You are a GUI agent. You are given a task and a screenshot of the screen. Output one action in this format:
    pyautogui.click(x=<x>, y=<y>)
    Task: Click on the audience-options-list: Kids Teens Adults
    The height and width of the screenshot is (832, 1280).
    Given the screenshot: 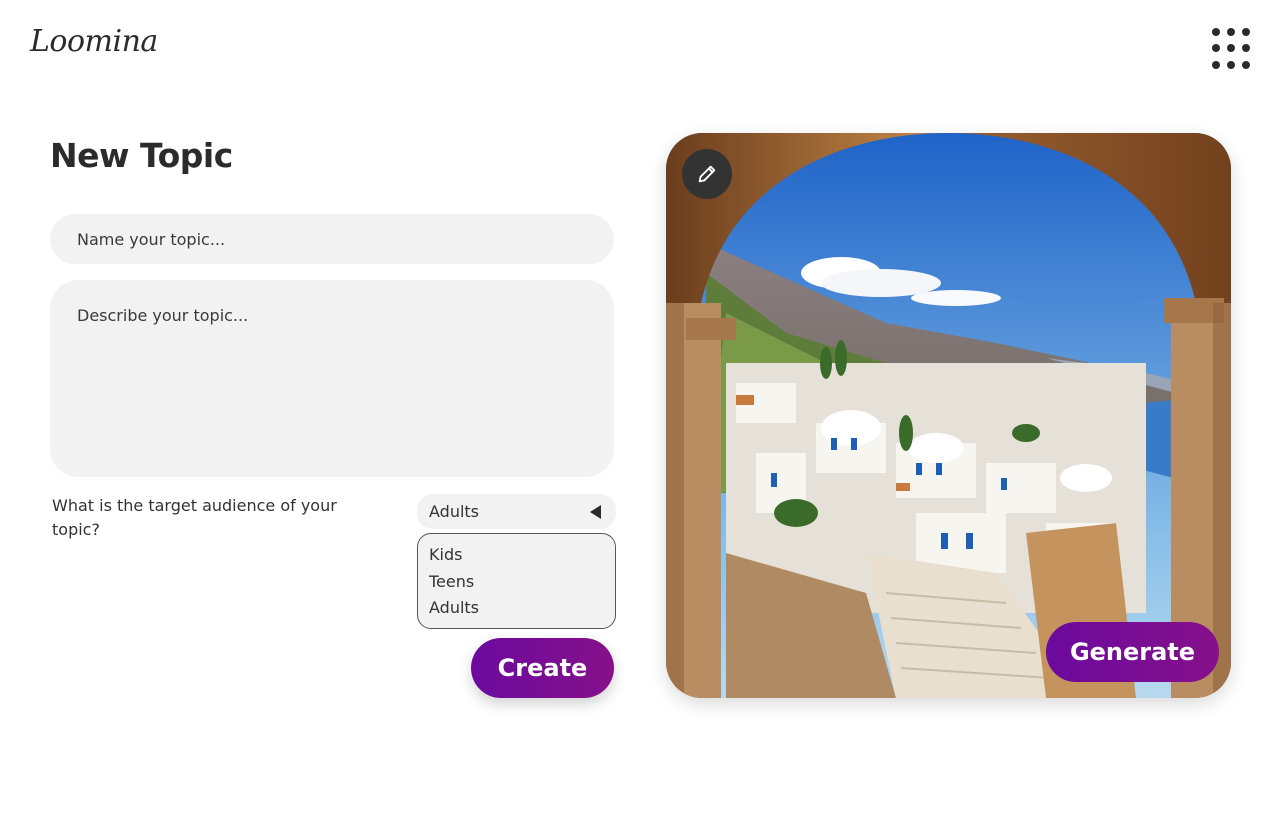 What is the action you would take?
    pyautogui.click(x=516, y=581)
    